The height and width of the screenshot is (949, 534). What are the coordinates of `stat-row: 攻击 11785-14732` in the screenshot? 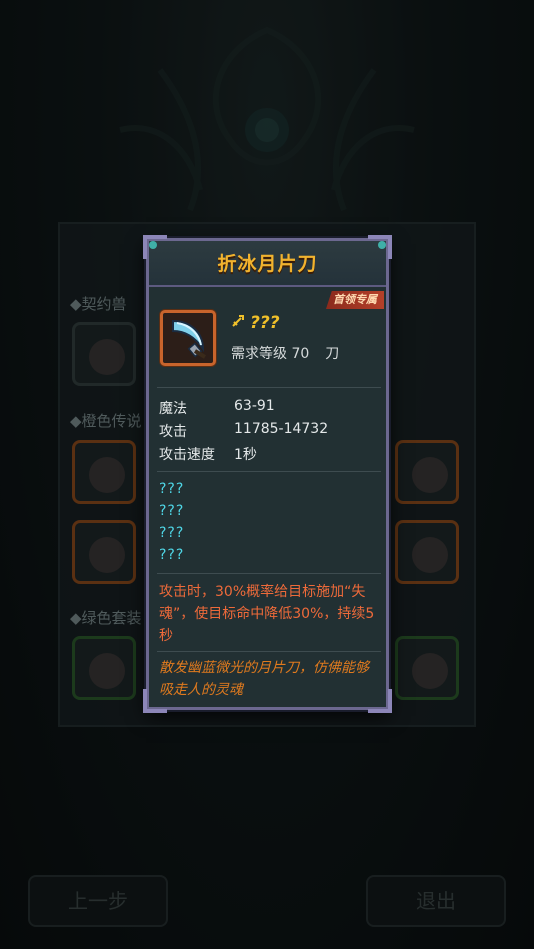 It's located at (269, 432).